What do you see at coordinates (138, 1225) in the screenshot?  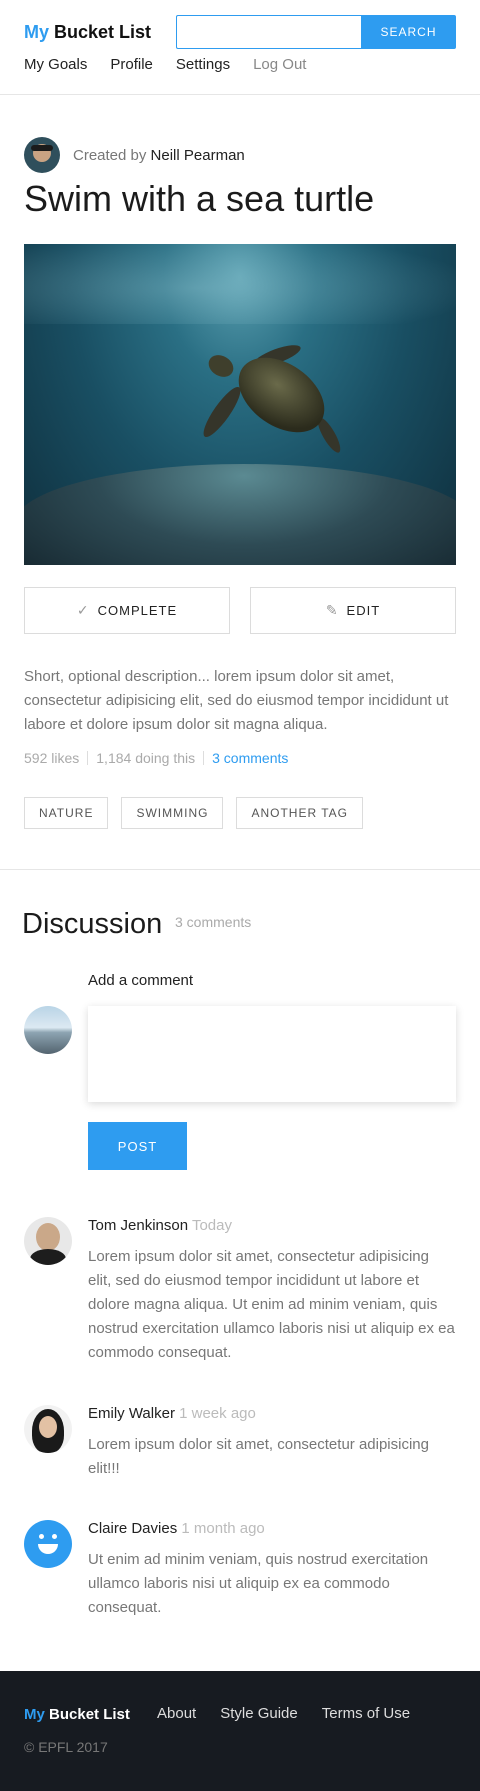 I see `comment-author: Tom Jenkinson` at bounding box center [138, 1225].